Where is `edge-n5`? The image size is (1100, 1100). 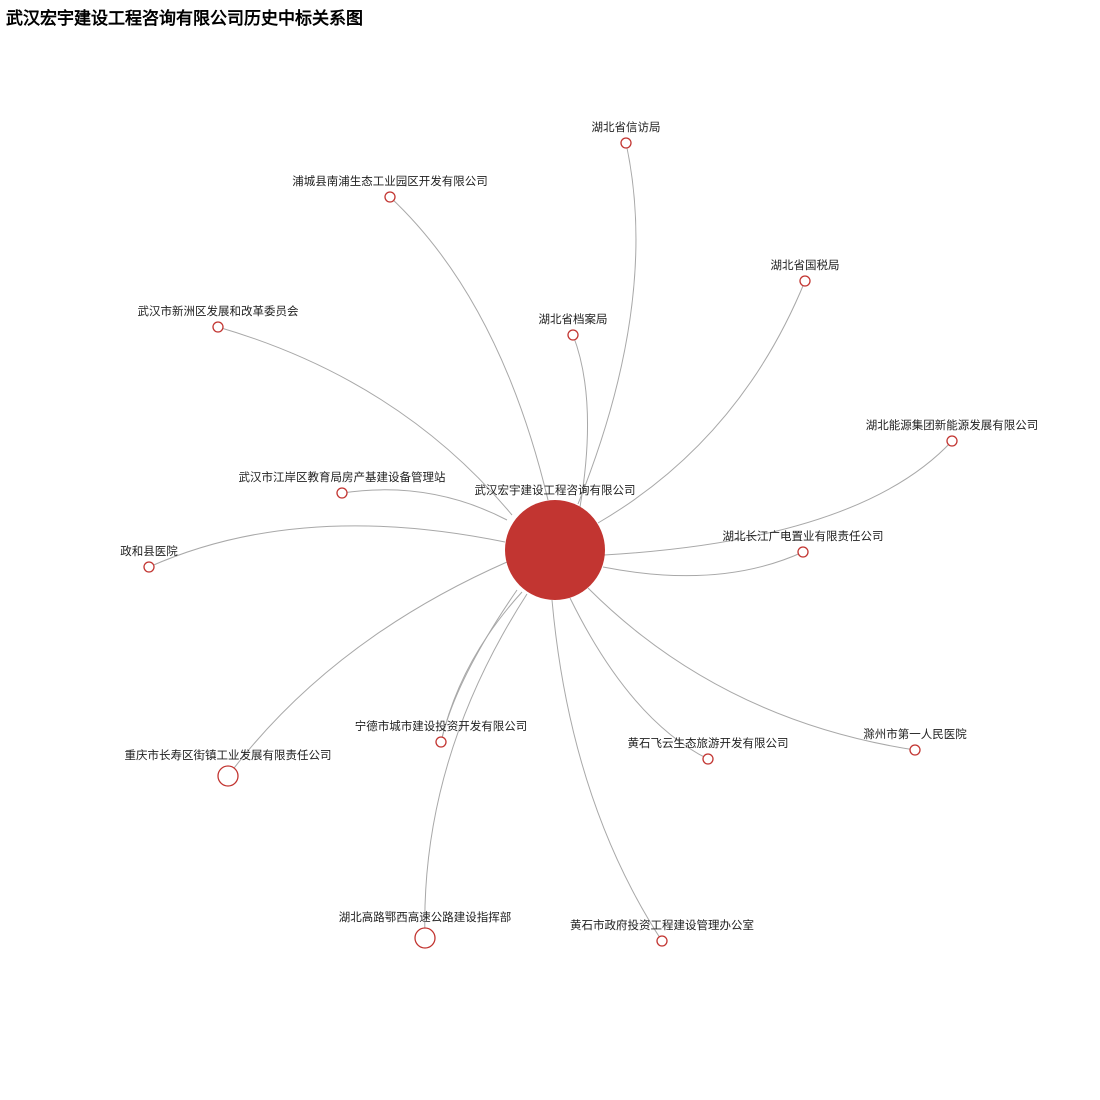 edge-n5 is located at coordinates (580, 421).